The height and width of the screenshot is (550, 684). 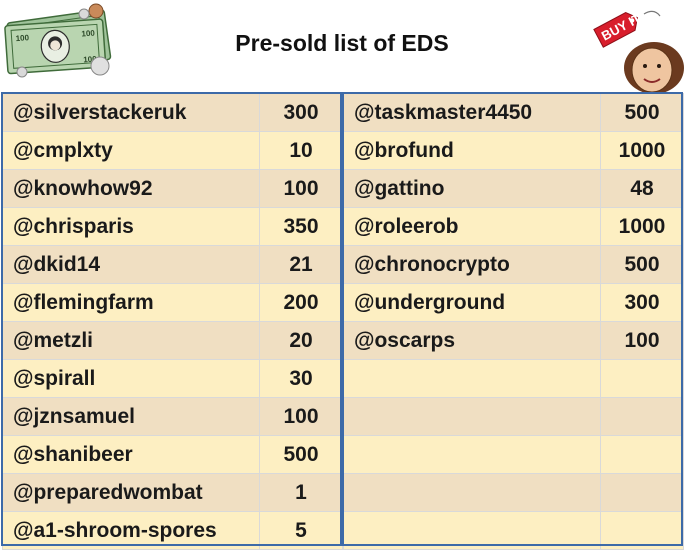 What do you see at coordinates (131, 302) in the screenshot?
I see `username-cell: @flemingfarm` at bounding box center [131, 302].